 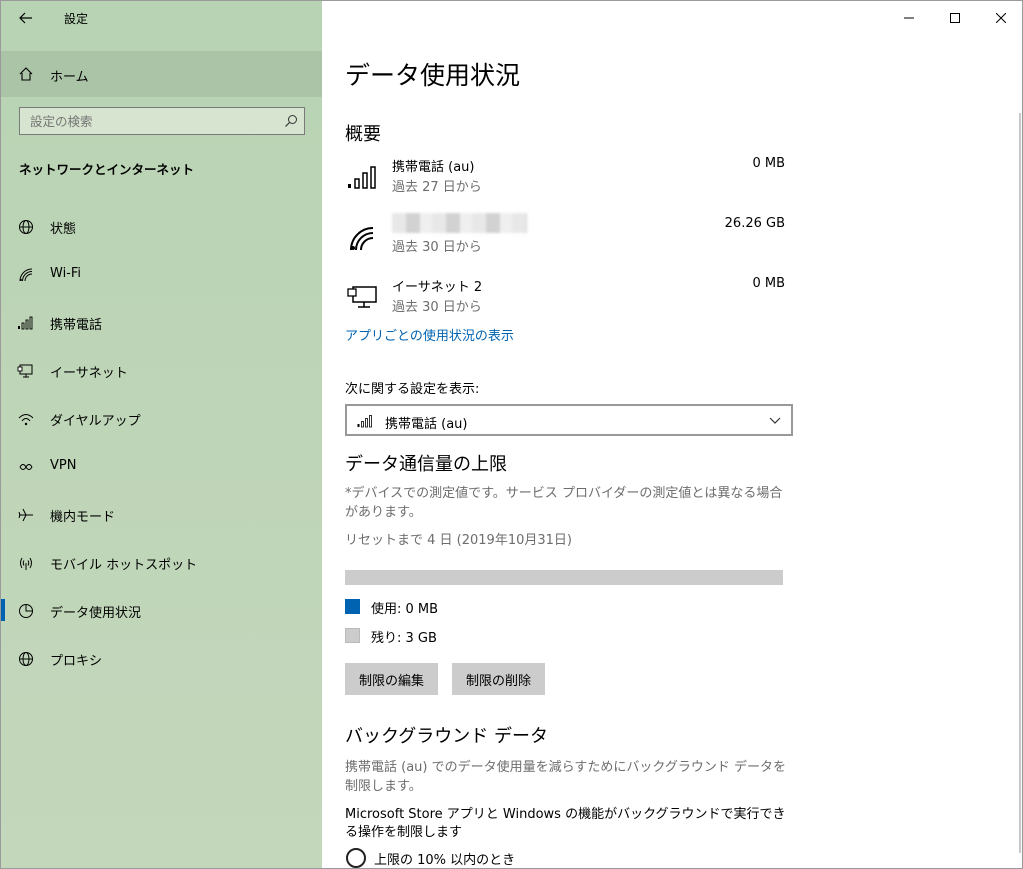 What do you see at coordinates (392, 679) in the screenshot?
I see `edit-limit-button: 制限の編集` at bounding box center [392, 679].